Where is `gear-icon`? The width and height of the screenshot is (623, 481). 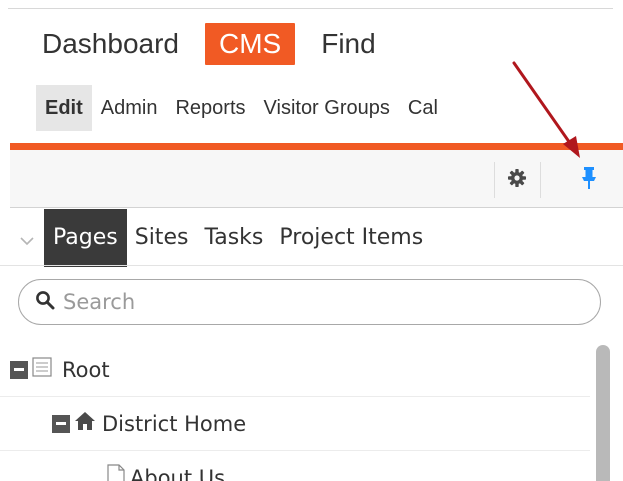 gear-icon is located at coordinates (517, 180).